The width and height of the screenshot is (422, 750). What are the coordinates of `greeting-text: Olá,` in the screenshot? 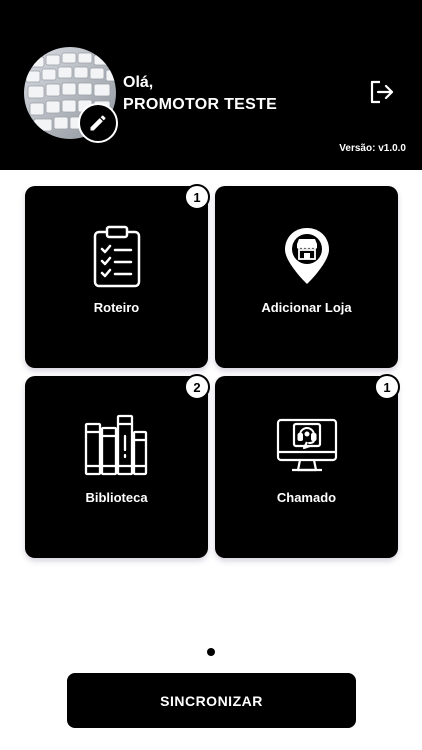 It's located at (138, 82).